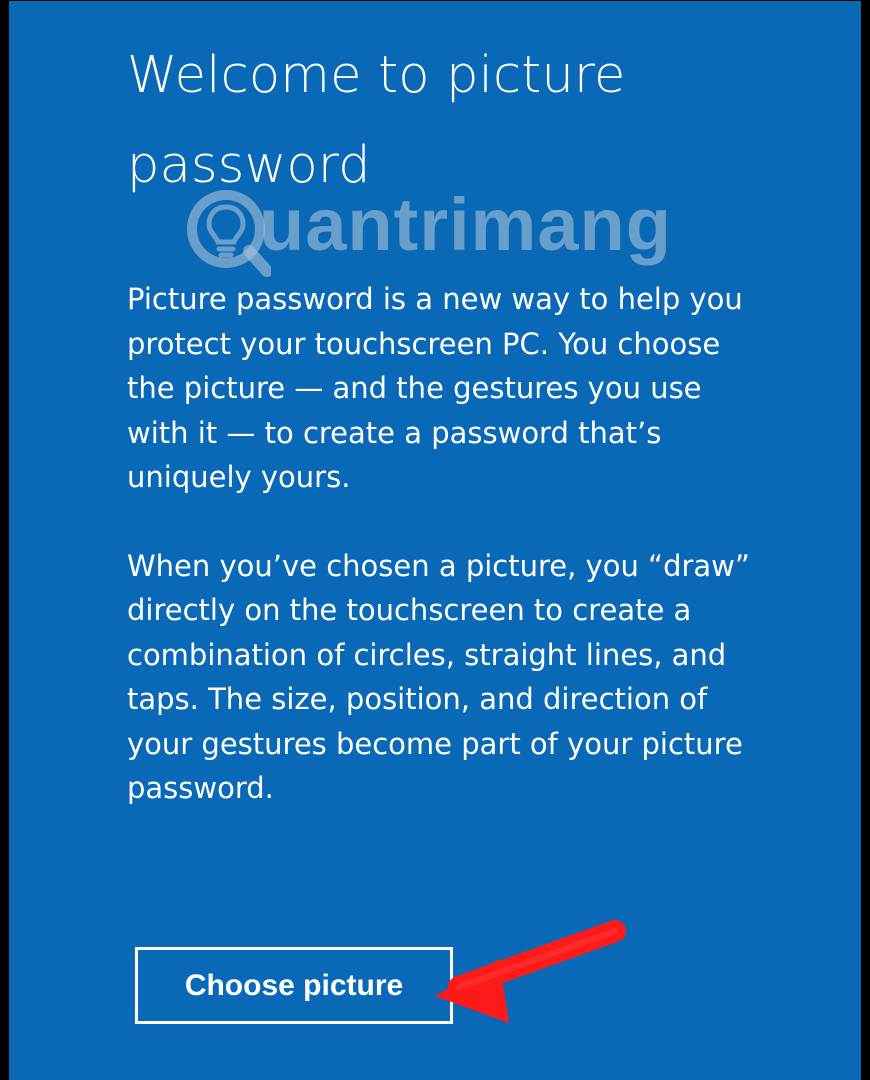  Describe the element at coordinates (376, 120) in the screenshot. I see `page-title: Welcome to picture password` at that location.